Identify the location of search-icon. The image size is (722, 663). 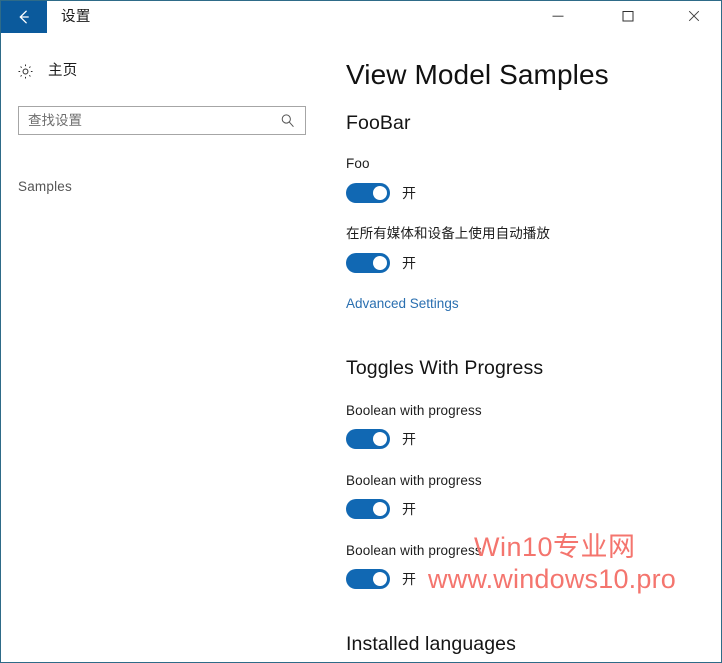
(287, 121).